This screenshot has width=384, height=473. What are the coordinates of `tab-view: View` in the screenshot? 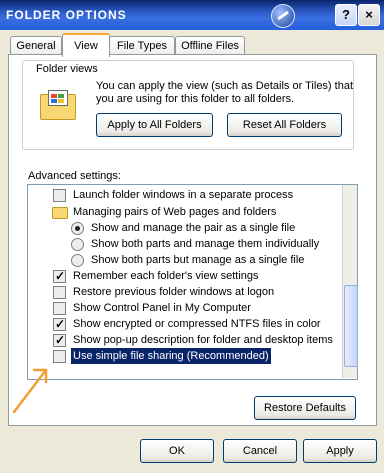 It's located at (86, 45).